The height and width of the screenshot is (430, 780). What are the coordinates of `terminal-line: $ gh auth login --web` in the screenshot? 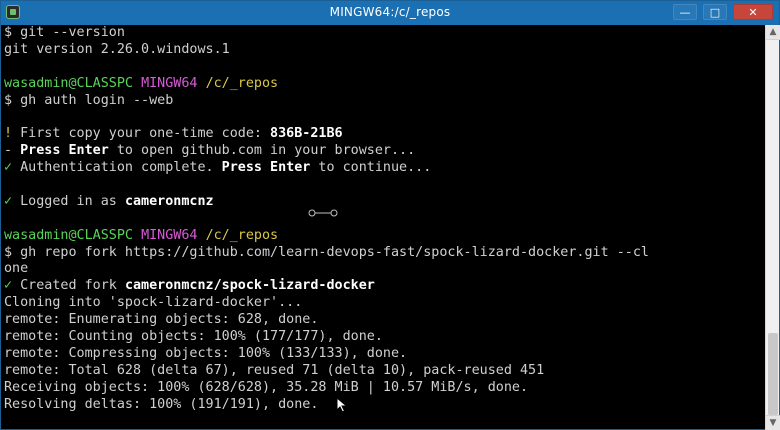 It's located at (385, 101).